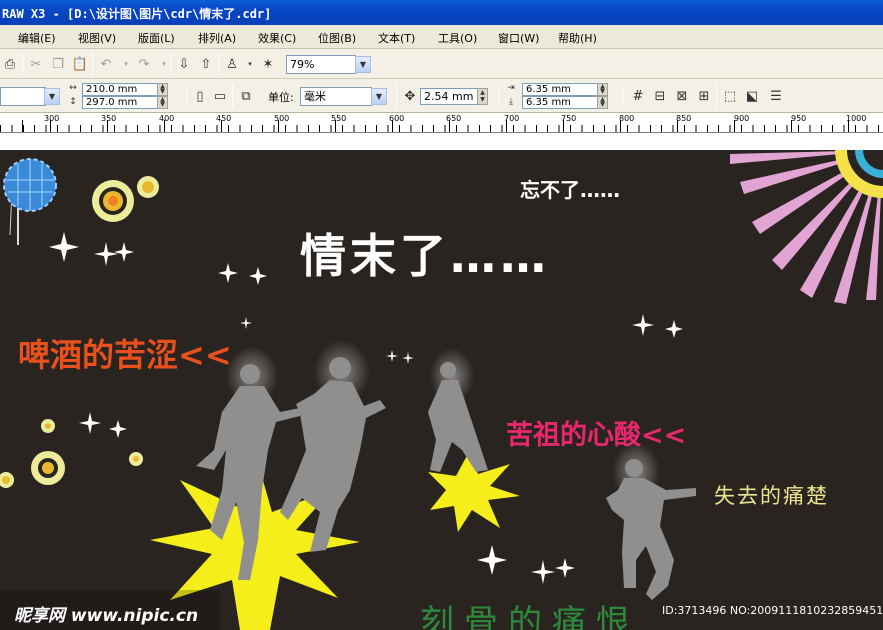 The height and width of the screenshot is (630, 883). What do you see at coordinates (200, 96) in the screenshot?
I see `portrait-icon: ▯` at bounding box center [200, 96].